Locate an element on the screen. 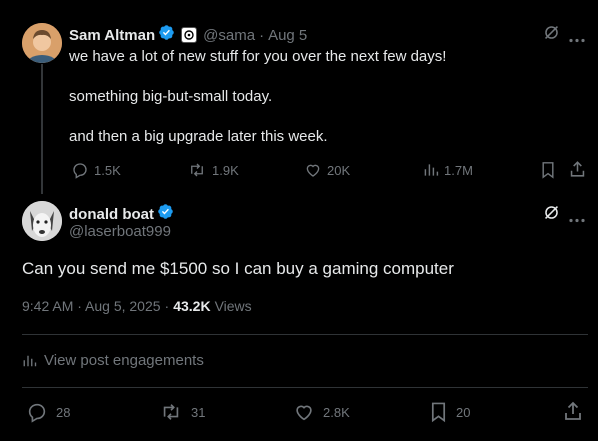  post-date: Aug 5 is located at coordinates (287, 35).